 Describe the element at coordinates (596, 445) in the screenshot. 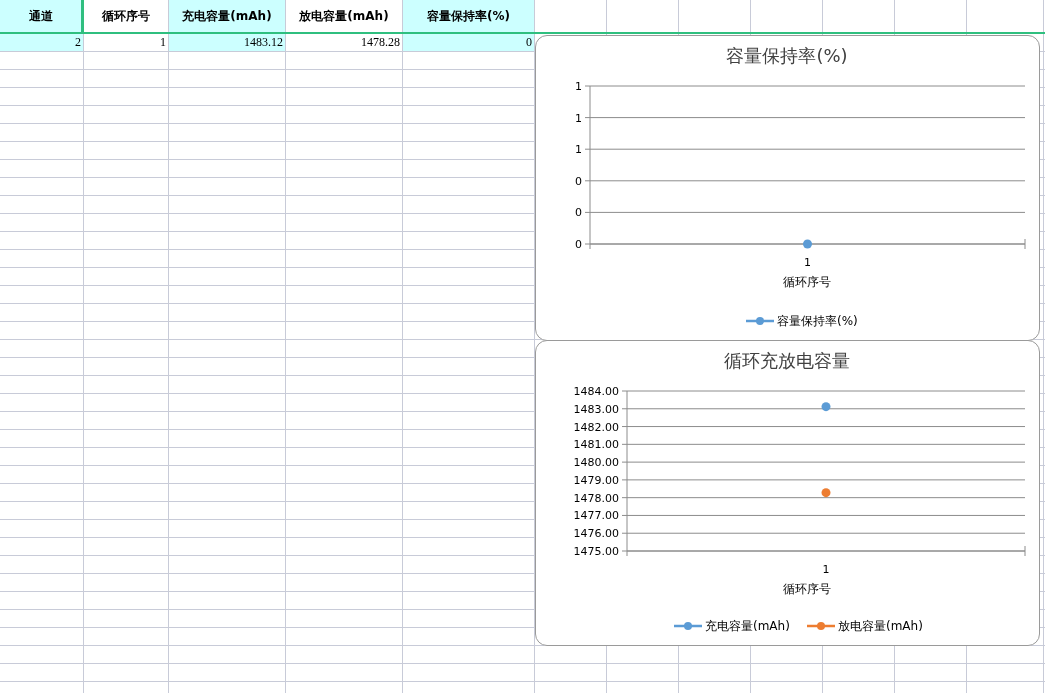

I see `y-tick-label: 1481.00` at that location.